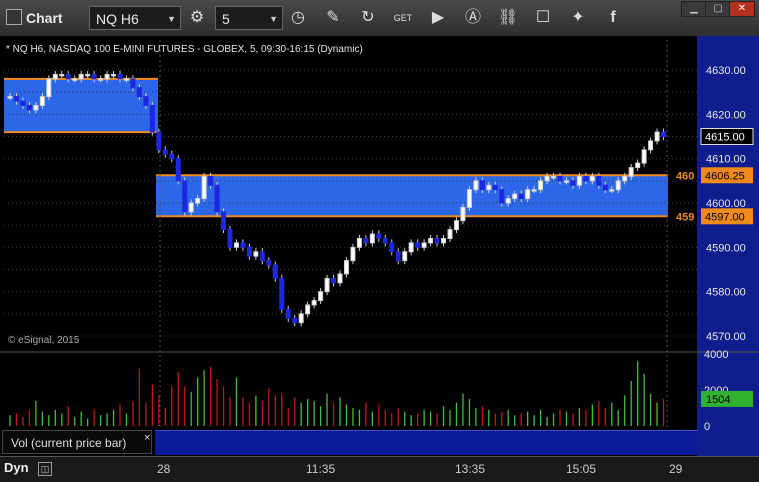  What do you see at coordinates (543, 18) in the screenshot?
I see `comment-icon: ☐` at bounding box center [543, 18].